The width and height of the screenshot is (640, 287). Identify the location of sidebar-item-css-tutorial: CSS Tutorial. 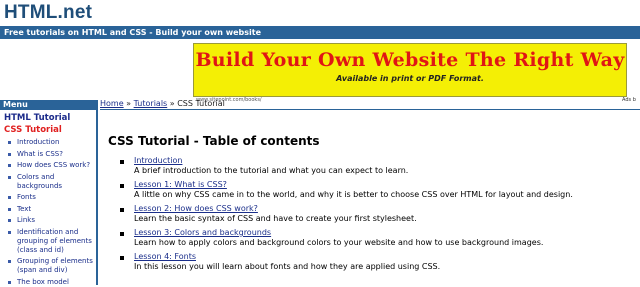
(48, 130).